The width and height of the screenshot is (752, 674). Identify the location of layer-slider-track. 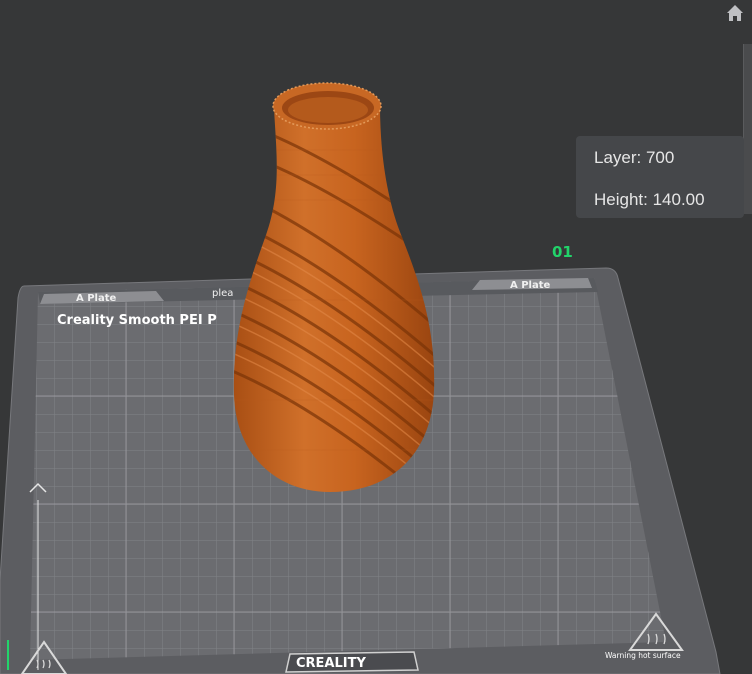
(747, 129).